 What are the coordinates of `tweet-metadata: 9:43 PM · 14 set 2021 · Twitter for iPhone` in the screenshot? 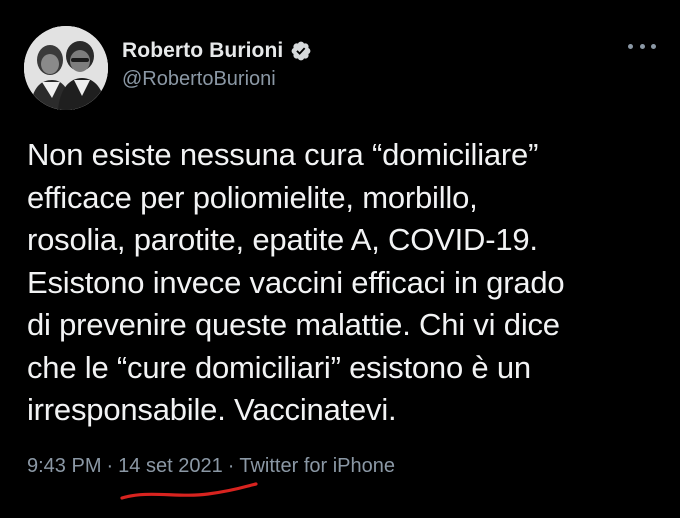 It's located at (211, 466).